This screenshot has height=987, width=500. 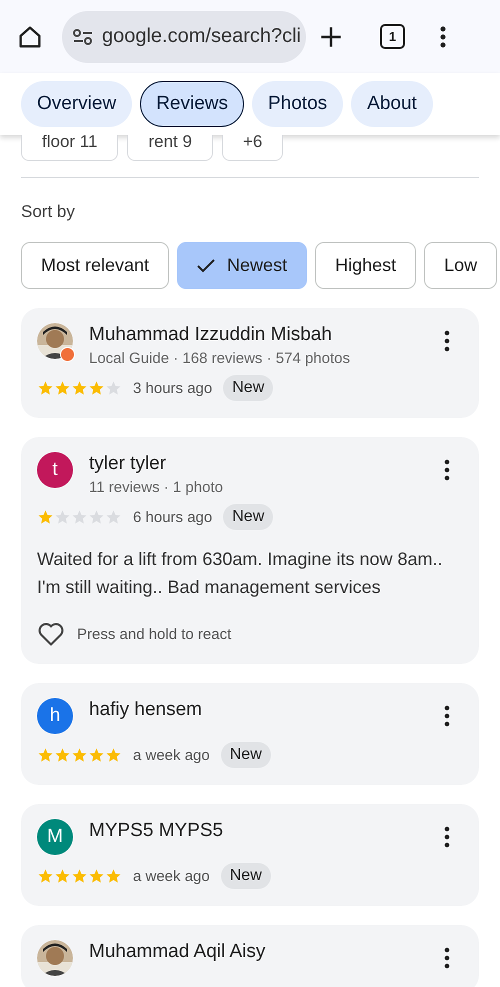 I want to click on topic-chip: +6, so click(x=253, y=148).